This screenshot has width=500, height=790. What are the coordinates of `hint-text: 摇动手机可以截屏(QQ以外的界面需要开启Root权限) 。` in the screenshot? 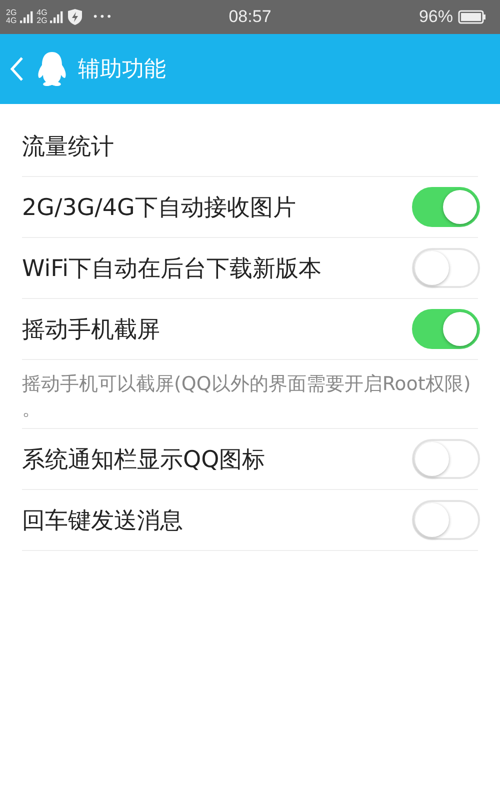 It's located at (250, 394).